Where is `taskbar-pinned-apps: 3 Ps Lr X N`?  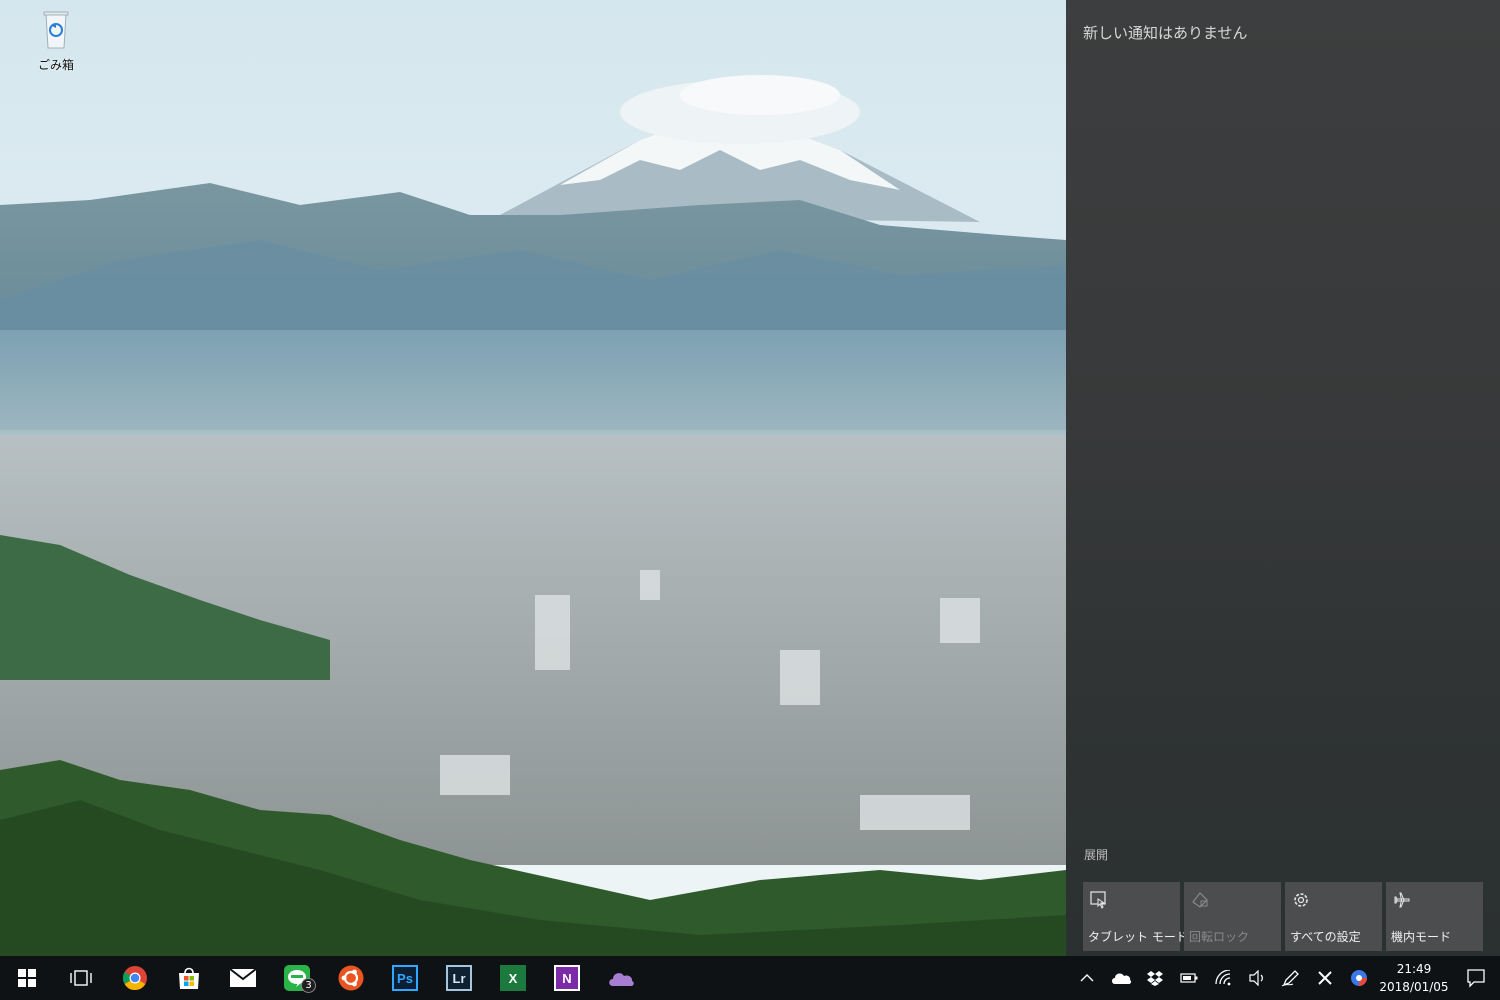
taskbar-pinned-apps: 3 Ps Lr X N is located at coordinates (324, 978).